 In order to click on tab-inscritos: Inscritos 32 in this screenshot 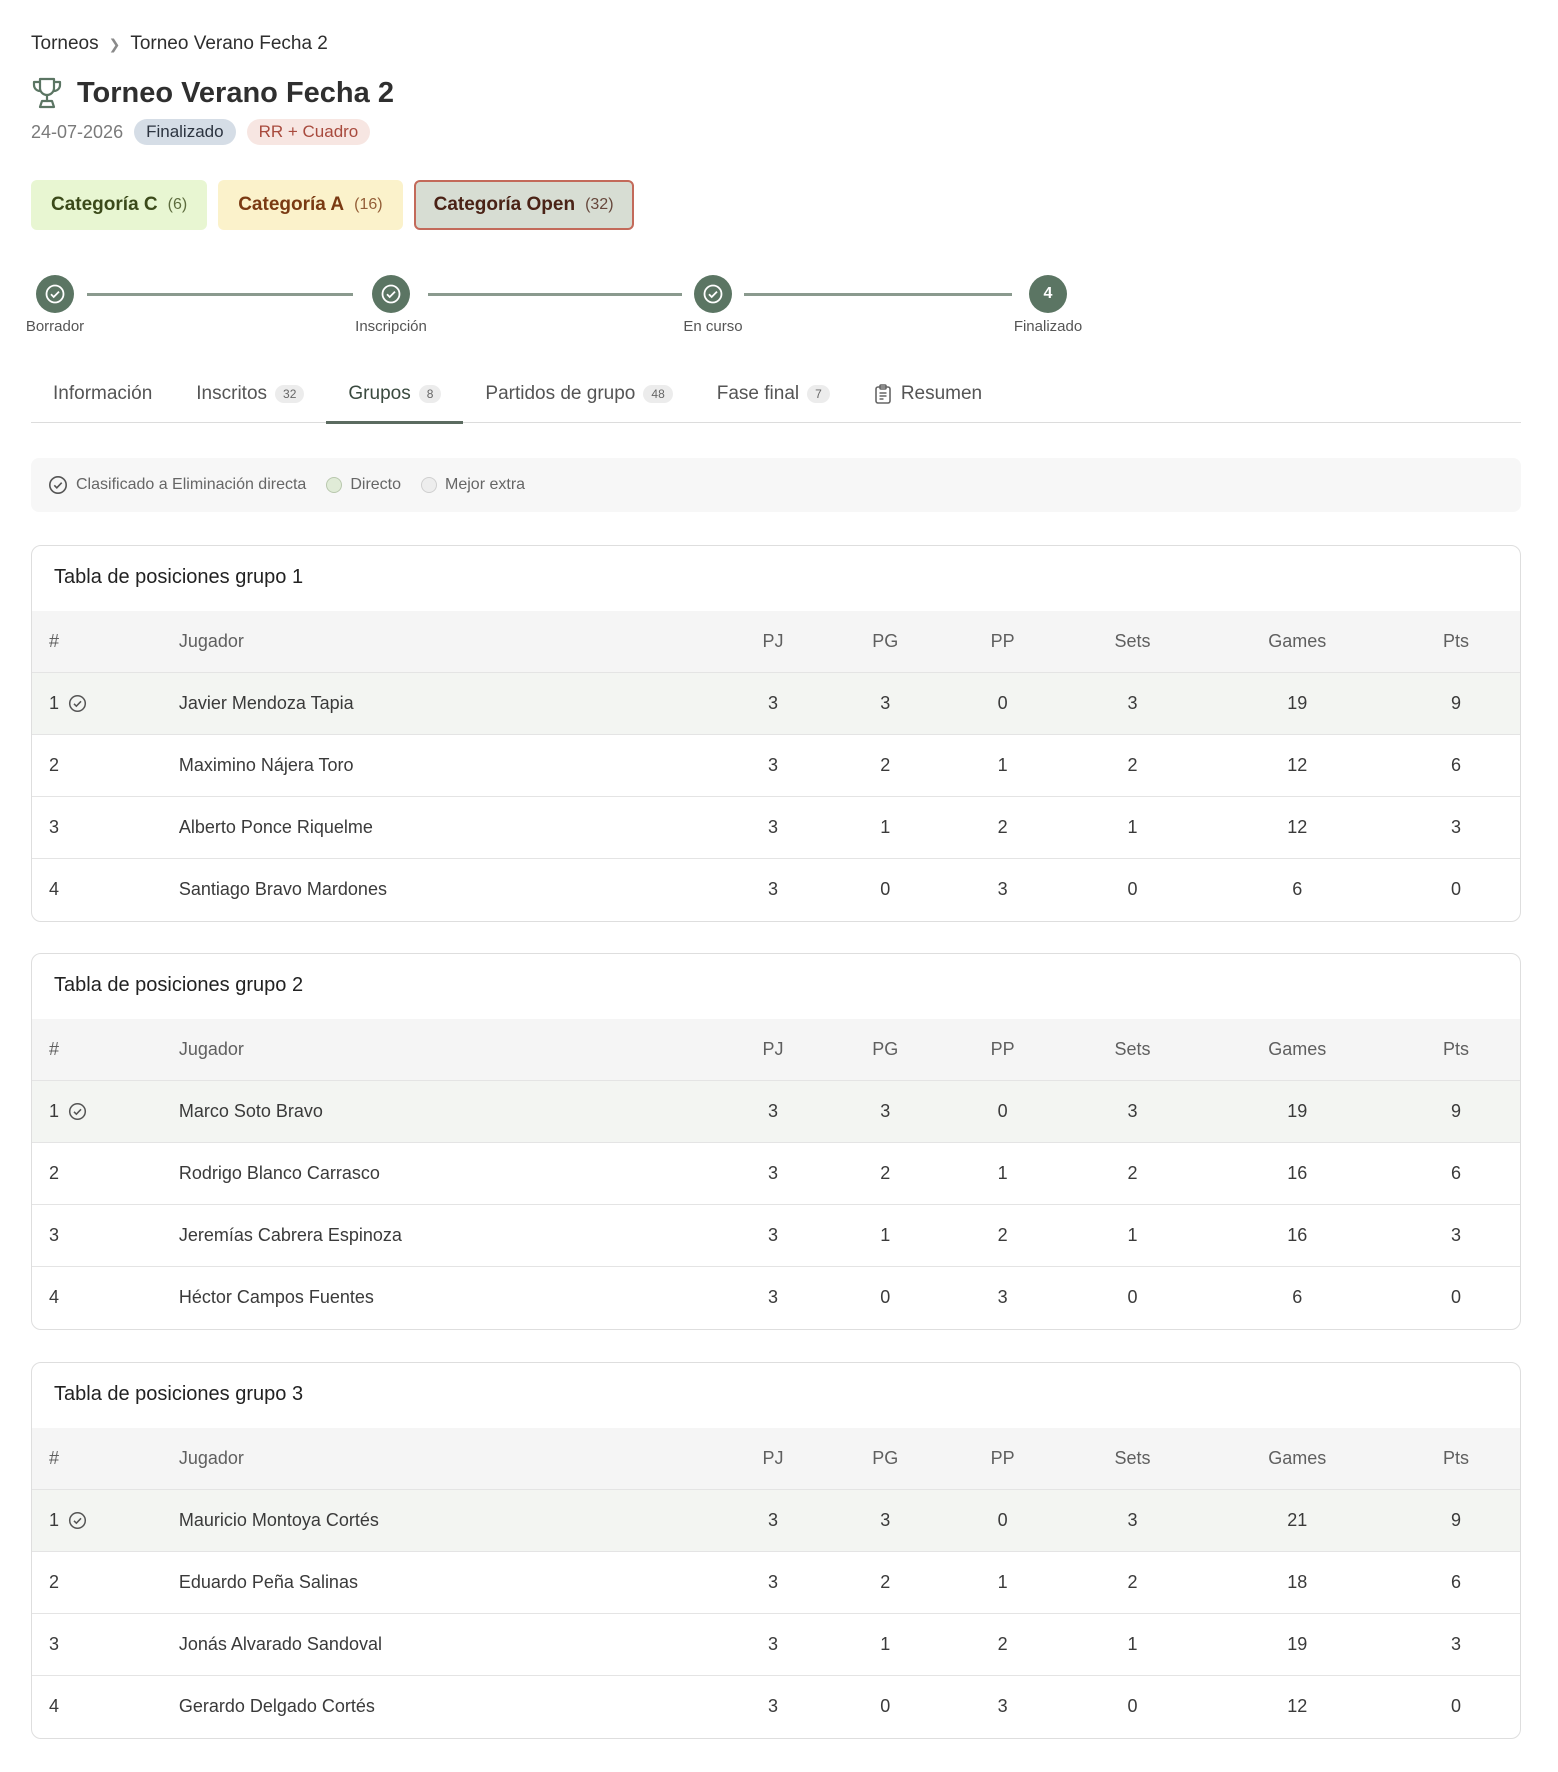, I will do `click(250, 394)`.